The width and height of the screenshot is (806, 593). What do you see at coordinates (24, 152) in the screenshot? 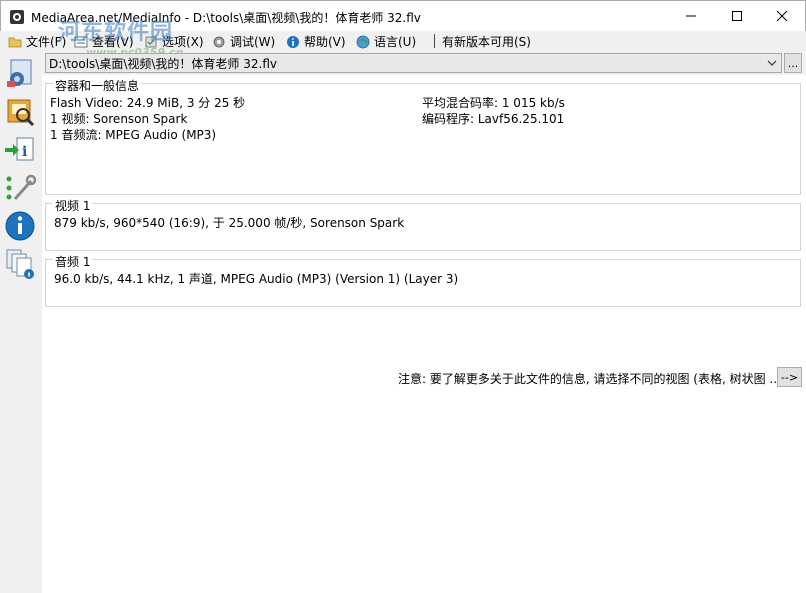
I see `svg-text: i` at bounding box center [24, 152].